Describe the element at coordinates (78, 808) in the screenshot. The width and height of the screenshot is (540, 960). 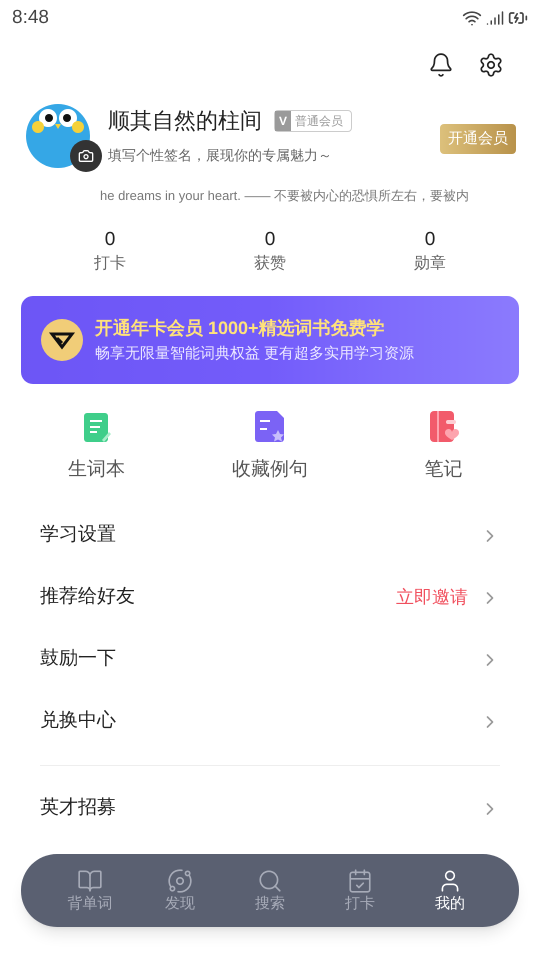
I see `menu-label: 英才招募` at that location.